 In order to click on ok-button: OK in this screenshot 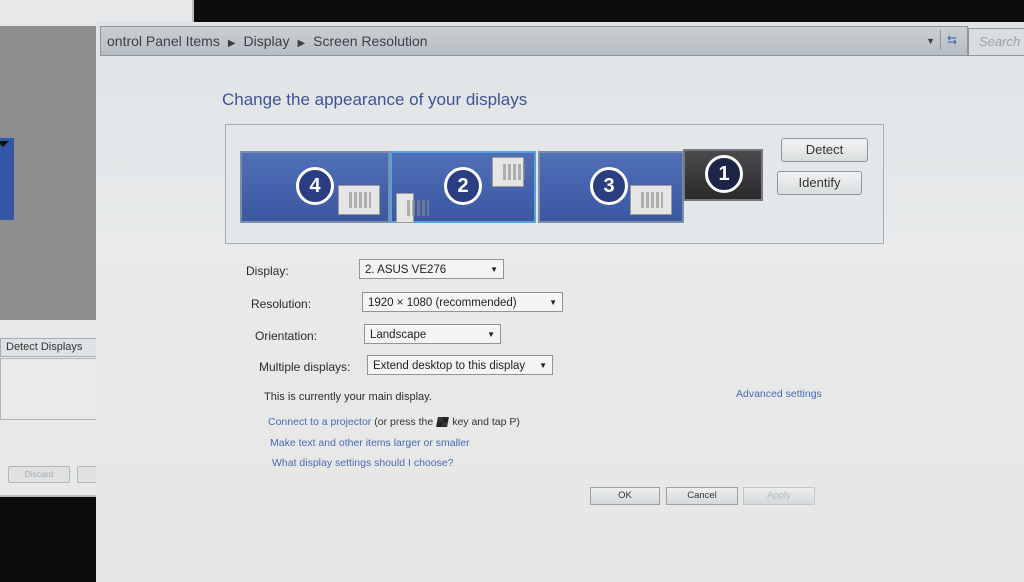, I will do `click(625, 496)`.